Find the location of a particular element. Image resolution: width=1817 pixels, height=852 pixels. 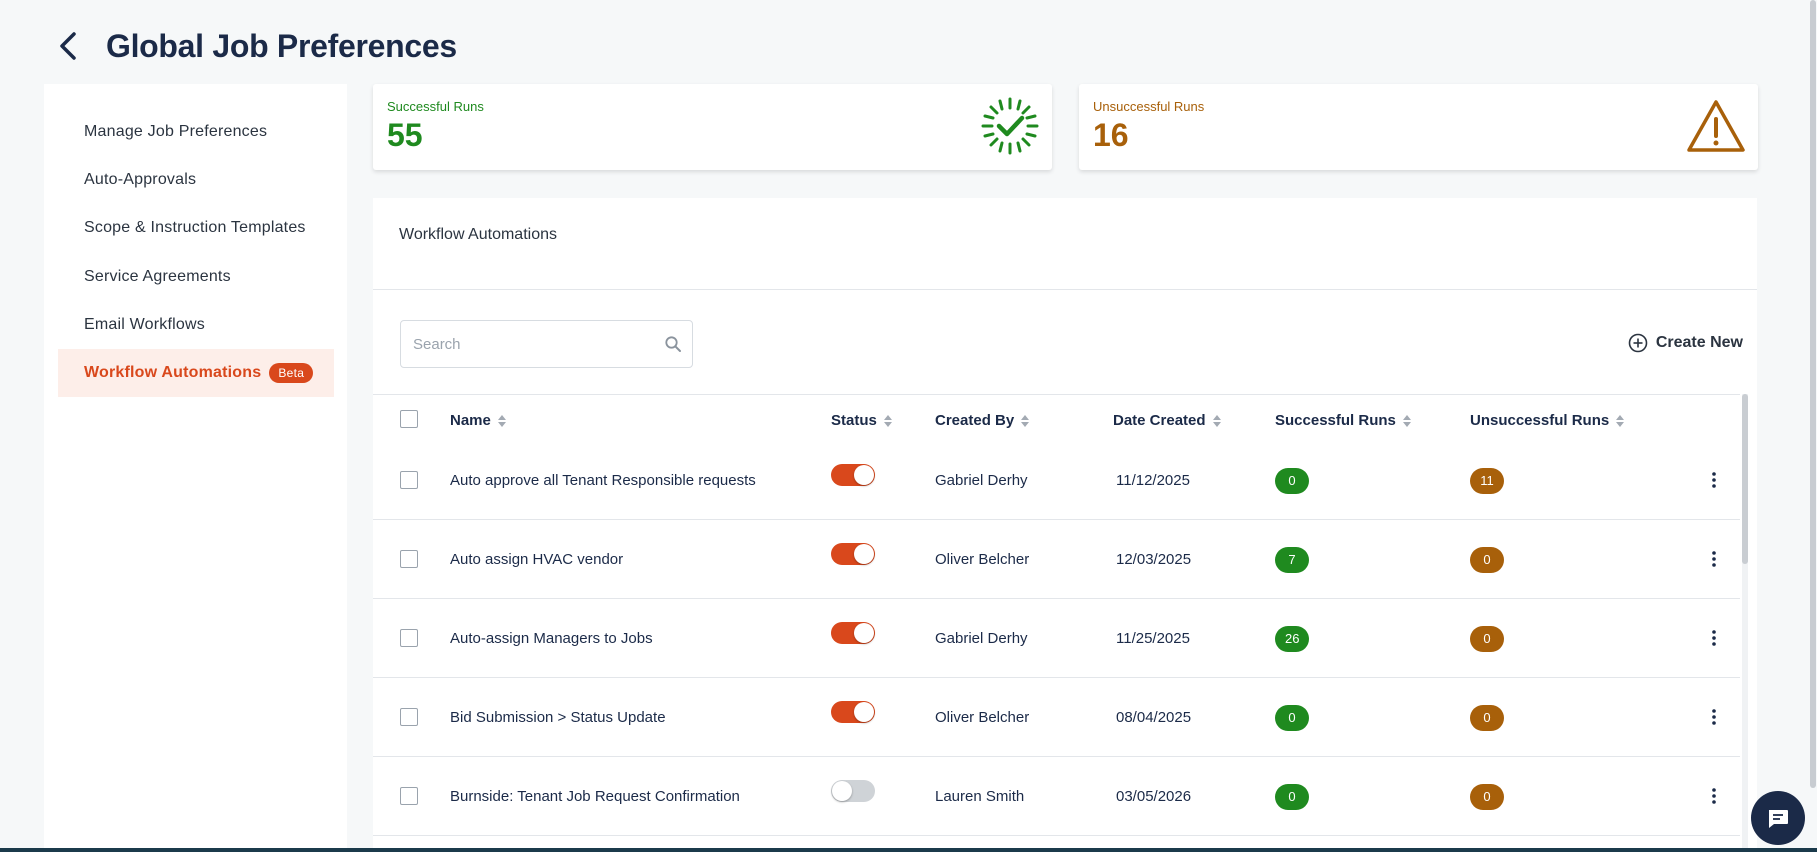

row-date-created: 11/12/2025 is located at coordinates (1153, 480).